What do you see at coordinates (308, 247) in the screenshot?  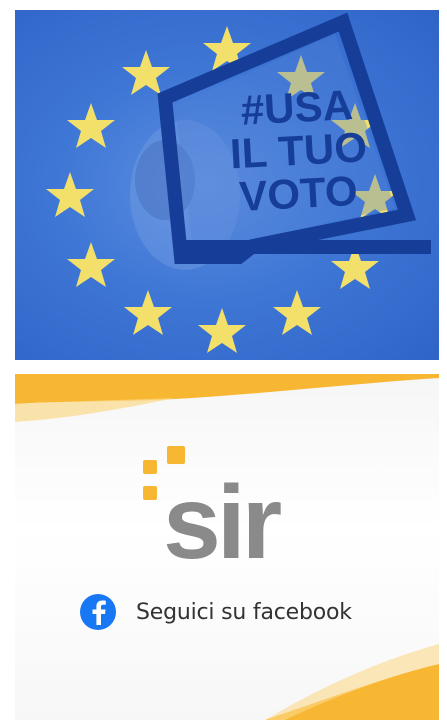 I see `ballot-slot` at bounding box center [308, 247].